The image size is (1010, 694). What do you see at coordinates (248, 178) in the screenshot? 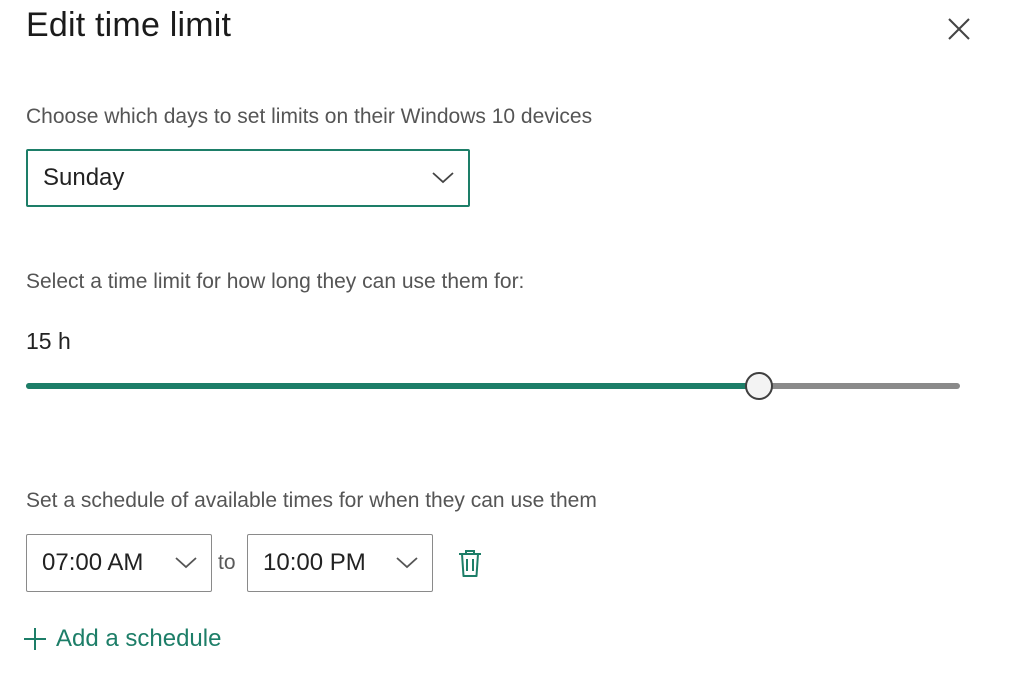
I see `day-select: Sunday` at bounding box center [248, 178].